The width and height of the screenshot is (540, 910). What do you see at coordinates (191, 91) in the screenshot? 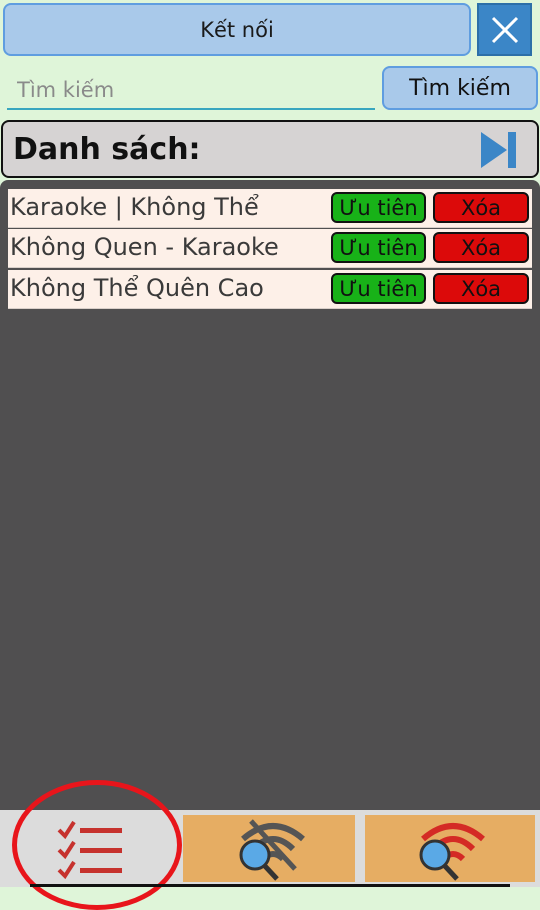
I see `search-input` at bounding box center [191, 91].